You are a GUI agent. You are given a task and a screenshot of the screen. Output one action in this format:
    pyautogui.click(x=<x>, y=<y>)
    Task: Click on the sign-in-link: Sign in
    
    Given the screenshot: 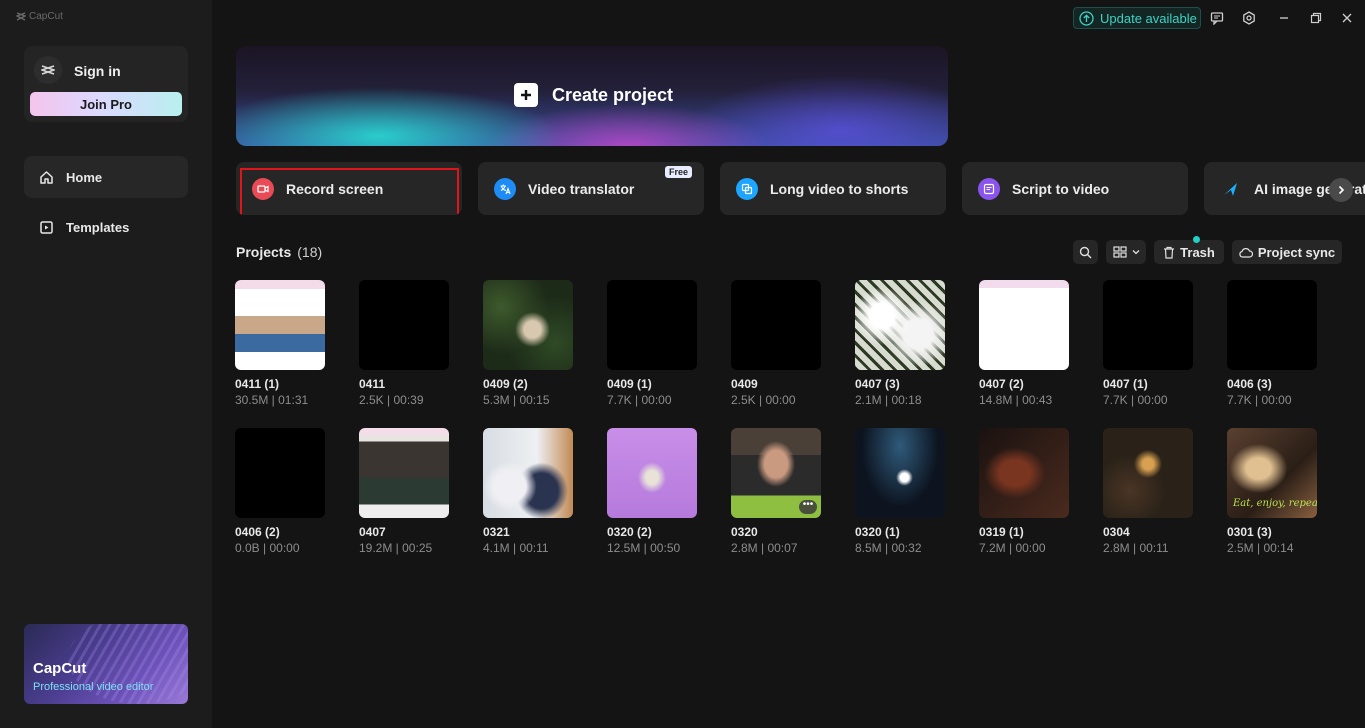 What is the action you would take?
    pyautogui.click(x=97, y=71)
    